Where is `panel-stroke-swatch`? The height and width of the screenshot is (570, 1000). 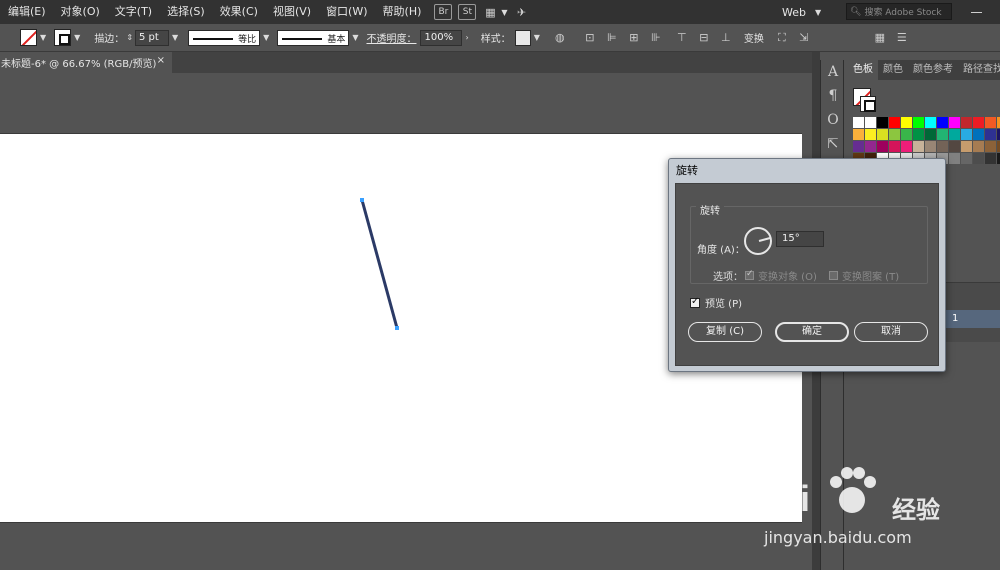 panel-stroke-swatch is located at coordinates (868, 104).